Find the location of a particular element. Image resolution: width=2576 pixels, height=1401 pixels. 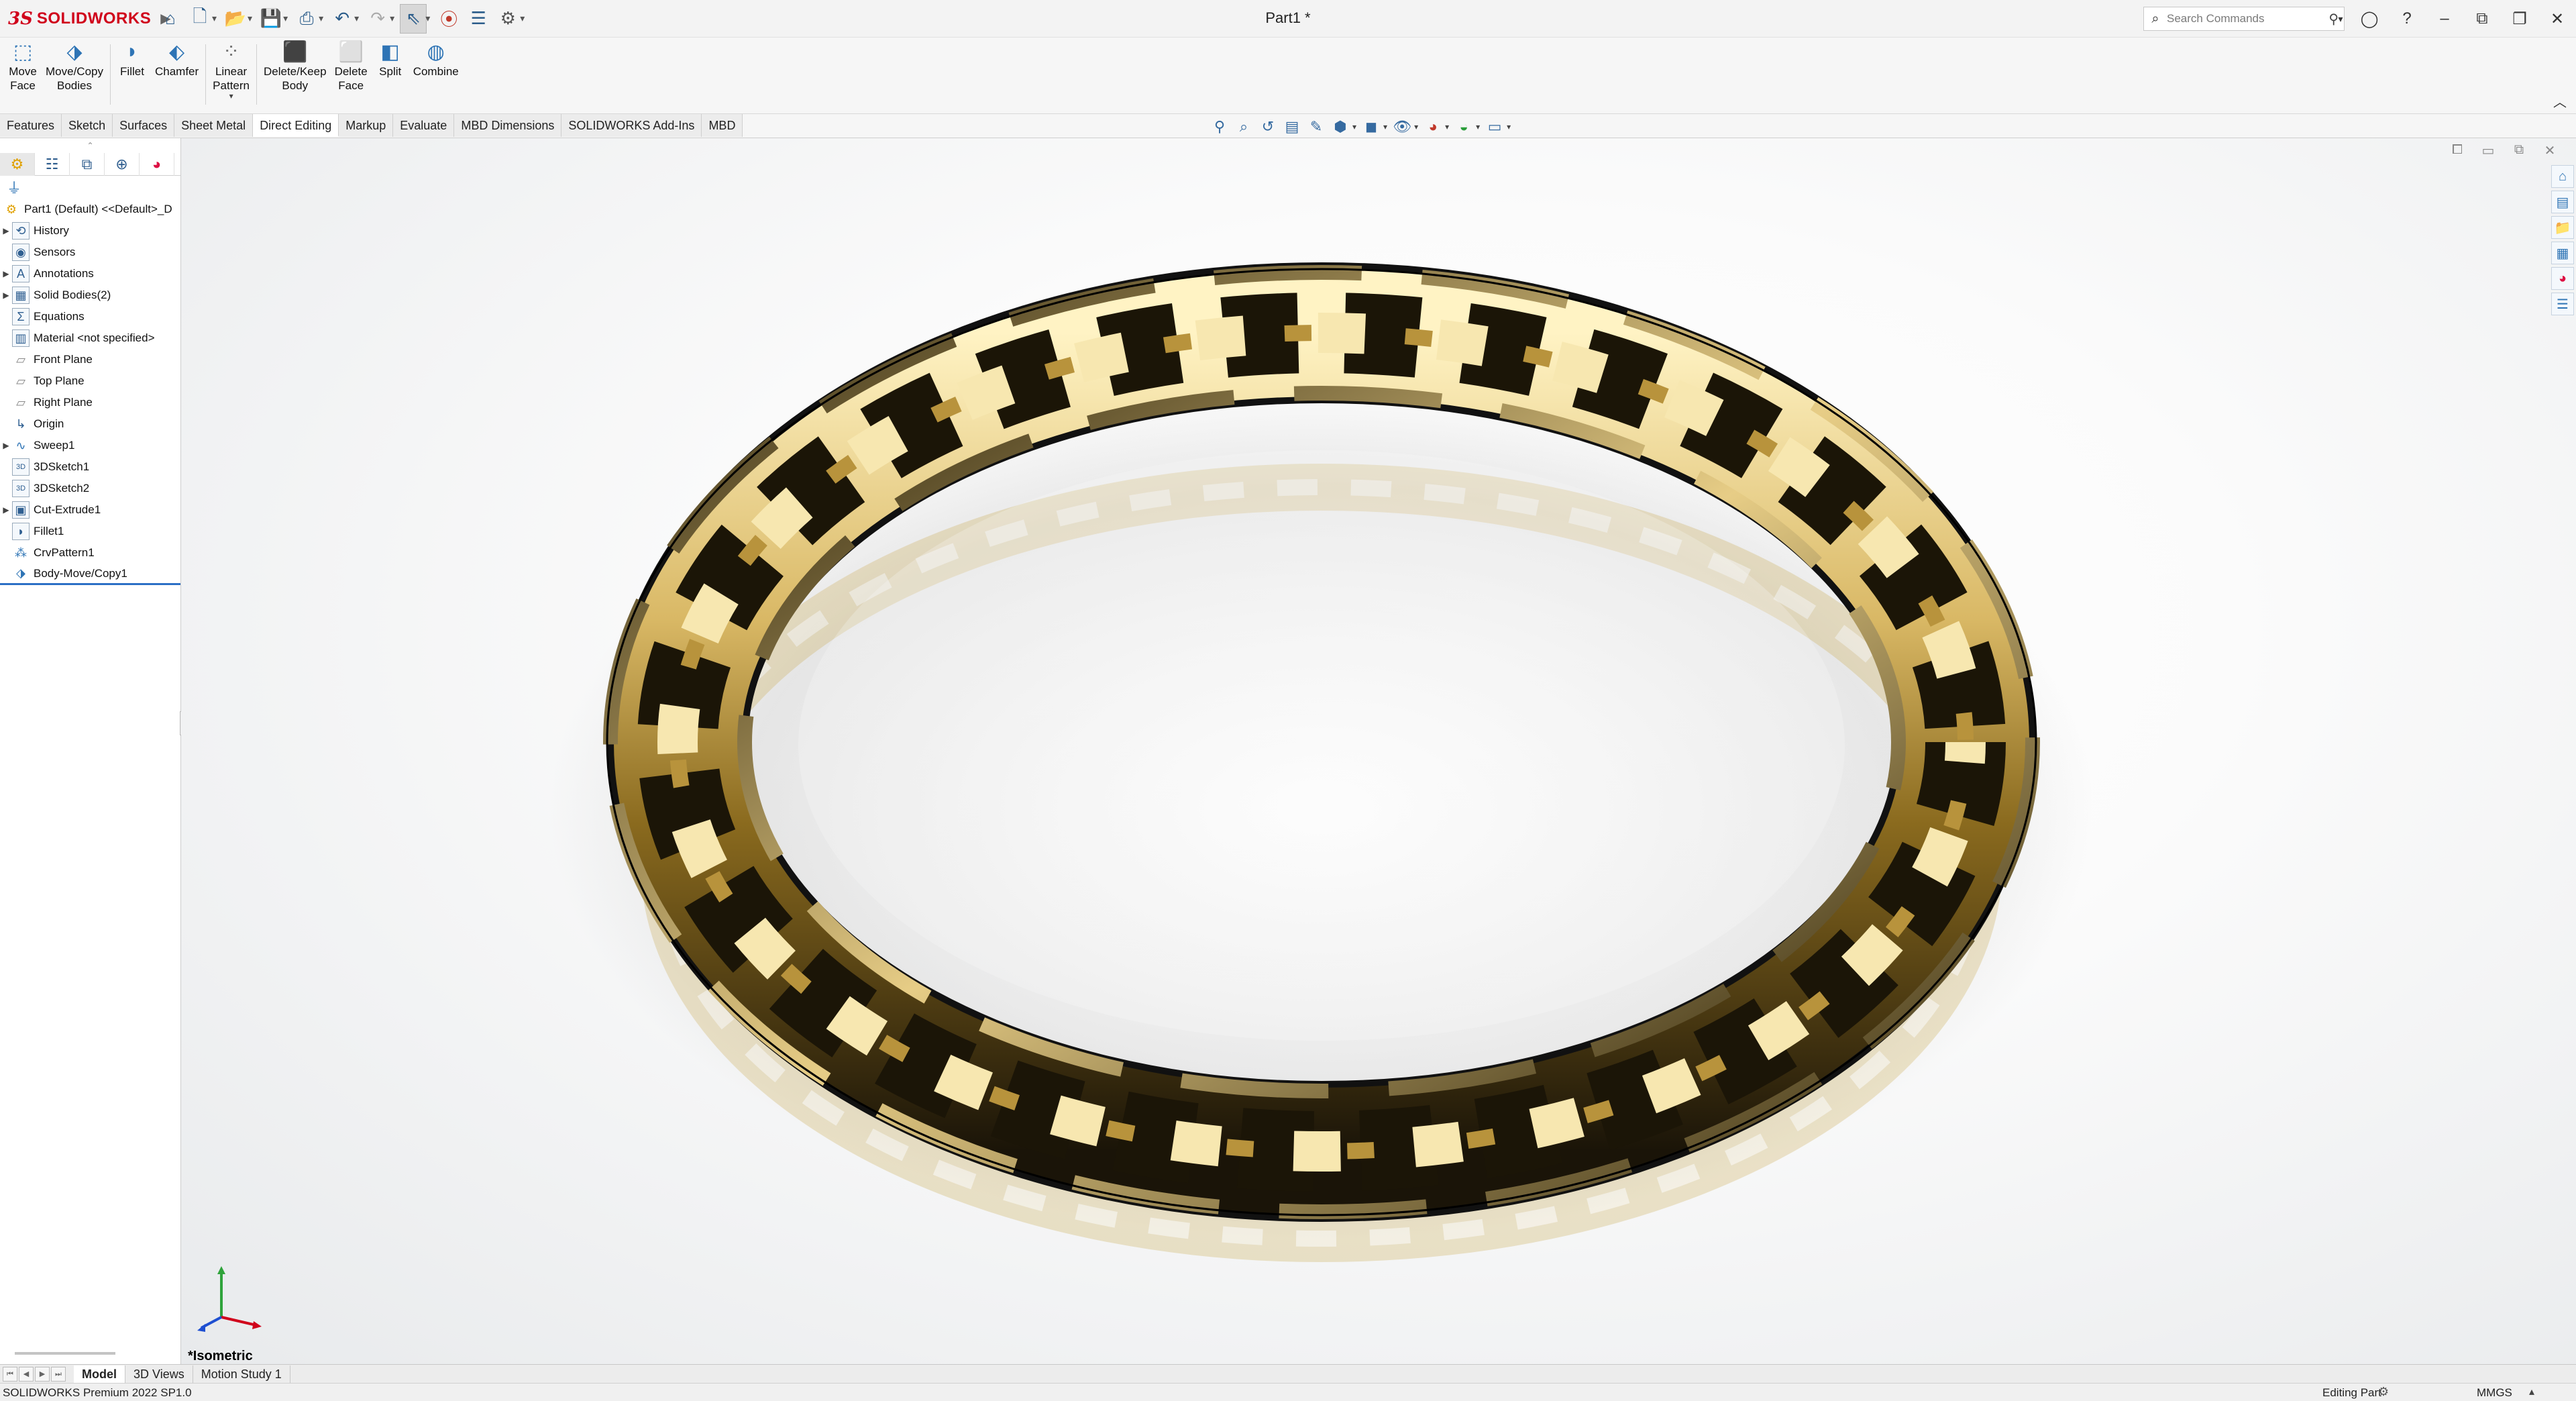

tree-item-material: ▥ Material <not specified> is located at coordinates (90, 338).